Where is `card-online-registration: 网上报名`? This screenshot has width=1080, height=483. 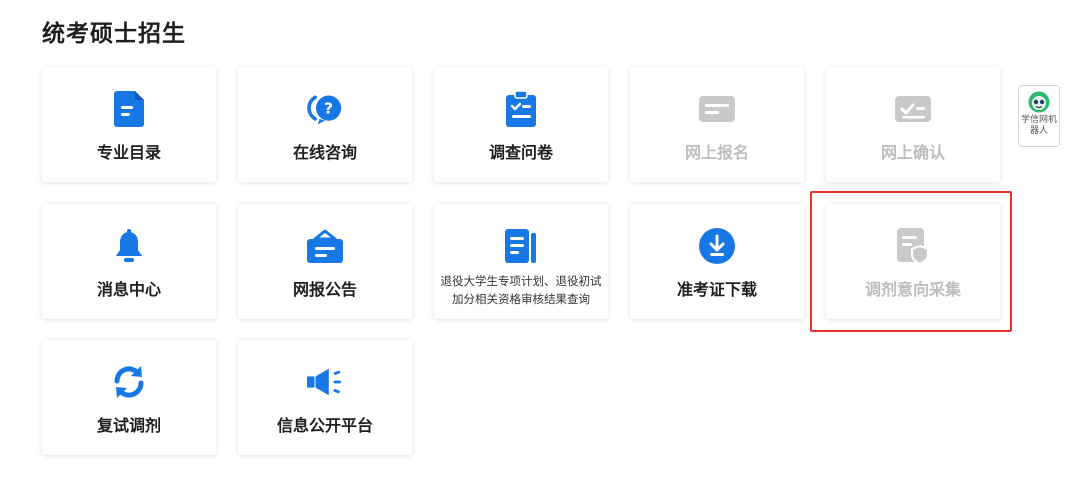
card-online-registration: 网上报名 is located at coordinates (717, 124).